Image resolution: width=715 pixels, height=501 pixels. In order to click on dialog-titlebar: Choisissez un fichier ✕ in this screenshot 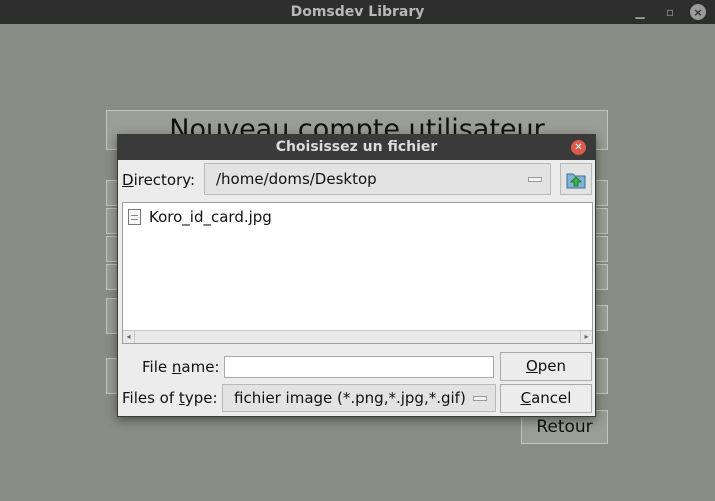, I will do `click(356, 147)`.